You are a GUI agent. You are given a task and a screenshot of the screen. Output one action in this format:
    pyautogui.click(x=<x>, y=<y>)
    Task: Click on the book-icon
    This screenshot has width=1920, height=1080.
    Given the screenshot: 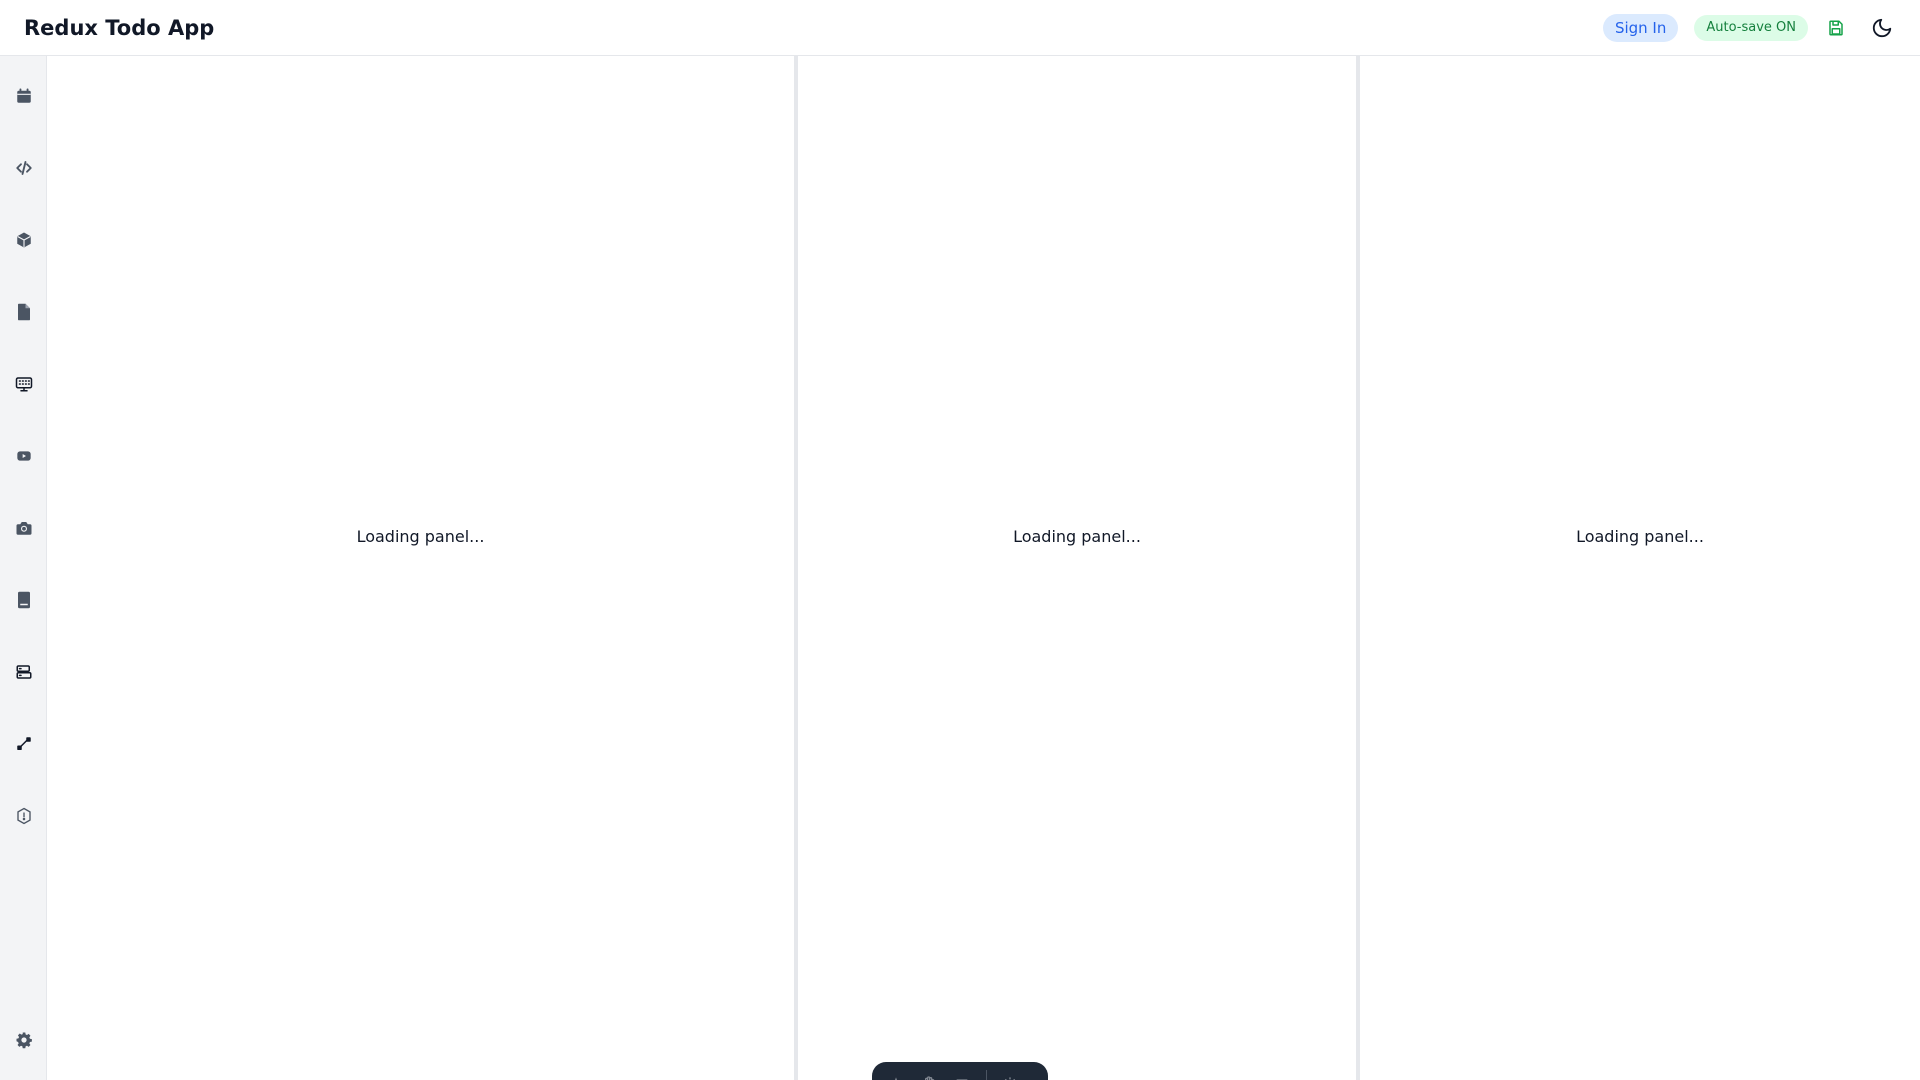 What is the action you would take?
    pyautogui.click(x=23, y=600)
    